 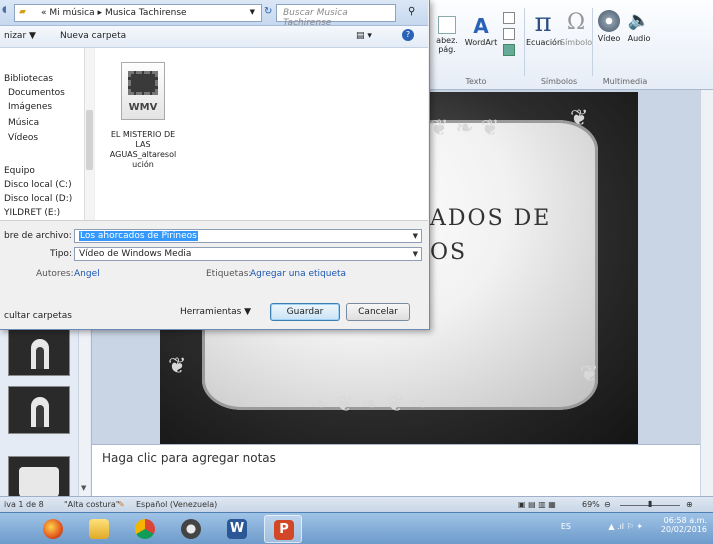 What do you see at coordinates (38, 185) in the screenshot?
I see `nav-drive-c: Disco local (C:)` at bounding box center [38, 185].